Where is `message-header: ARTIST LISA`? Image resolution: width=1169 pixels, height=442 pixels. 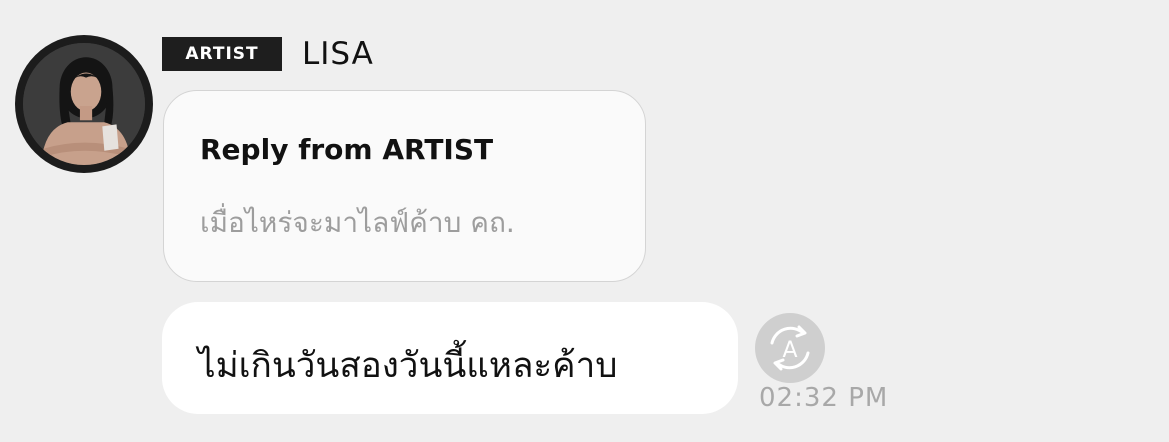
message-header: ARTIST LISA is located at coordinates (268, 54).